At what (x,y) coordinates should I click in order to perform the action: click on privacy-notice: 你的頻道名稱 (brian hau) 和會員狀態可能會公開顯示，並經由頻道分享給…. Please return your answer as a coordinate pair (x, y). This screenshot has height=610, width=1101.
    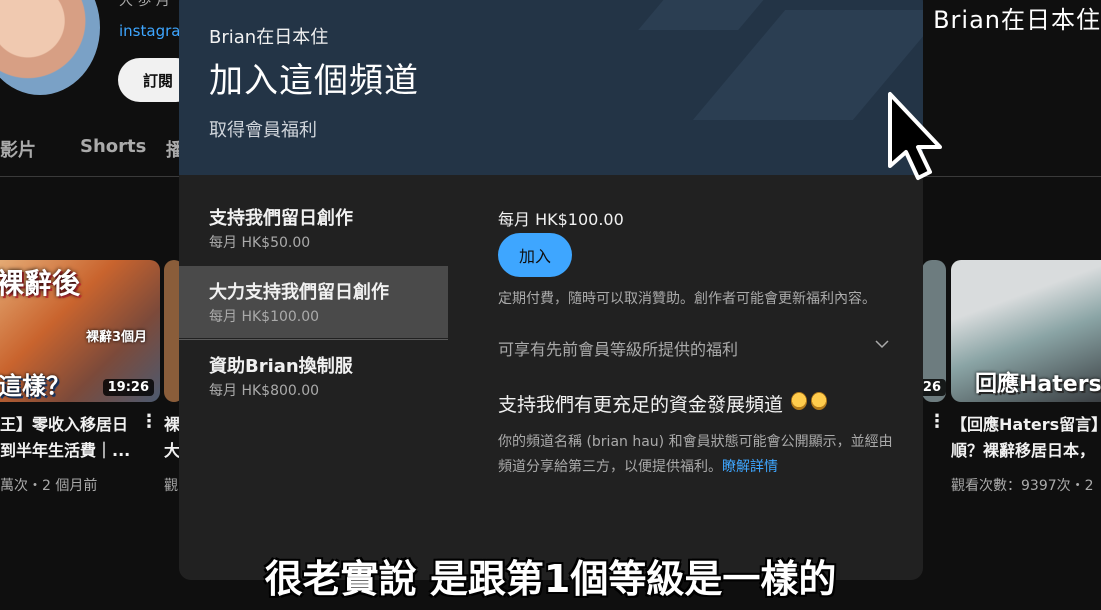
    Looking at the image, I should click on (698, 455).